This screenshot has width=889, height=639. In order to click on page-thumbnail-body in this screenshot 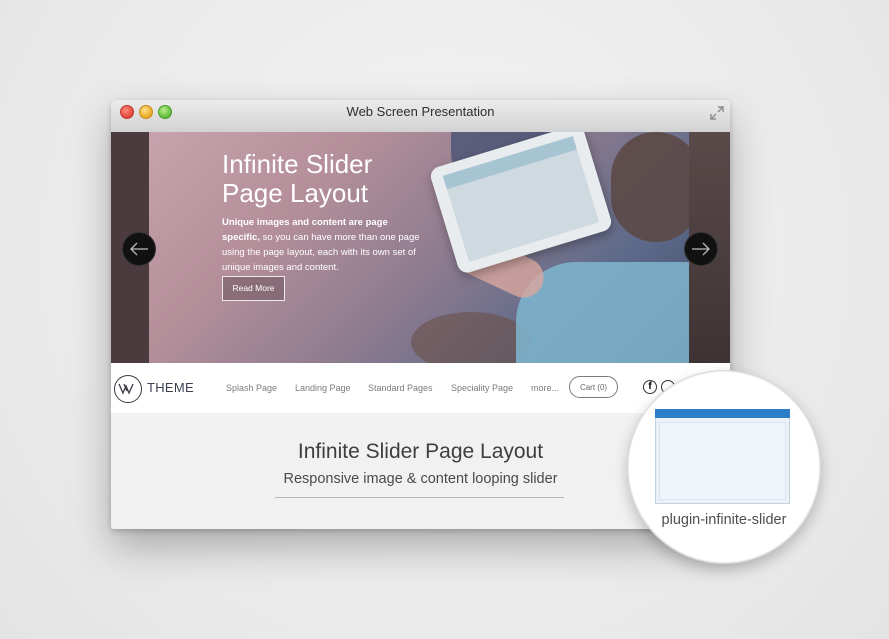, I will do `click(722, 461)`.